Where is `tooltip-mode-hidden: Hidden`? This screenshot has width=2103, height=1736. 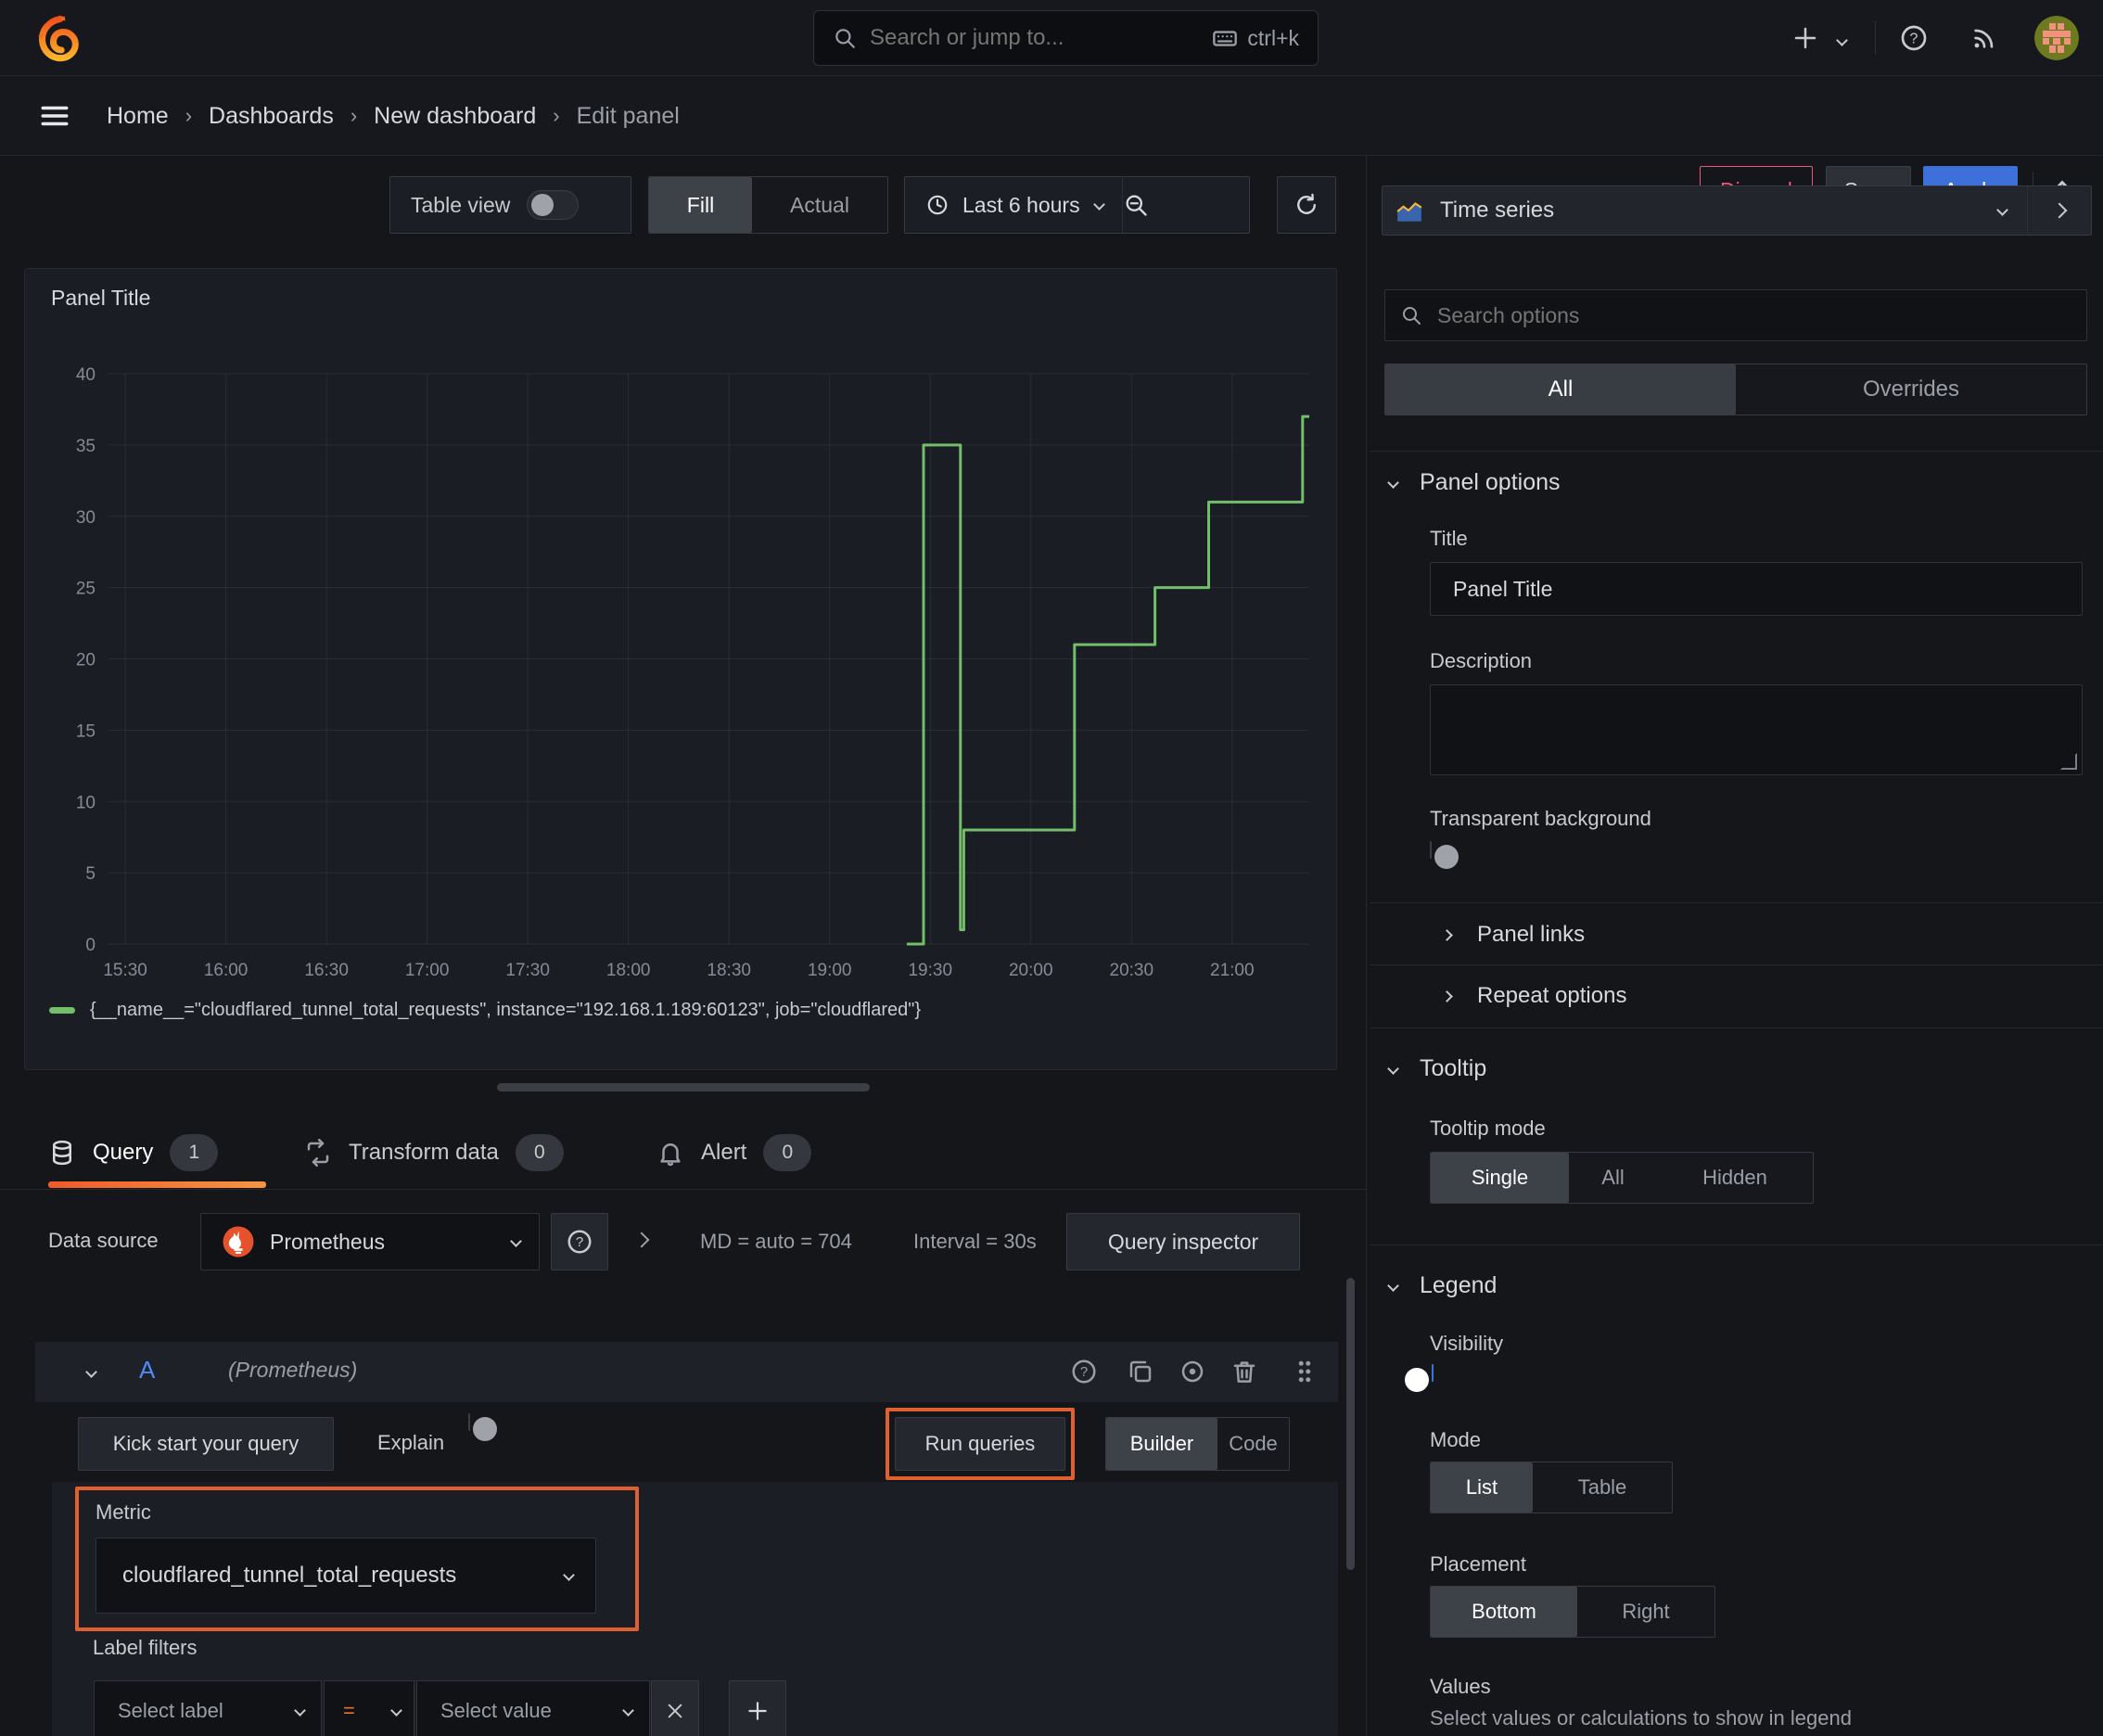
tooltip-mode-hidden: Hidden is located at coordinates (1735, 1178).